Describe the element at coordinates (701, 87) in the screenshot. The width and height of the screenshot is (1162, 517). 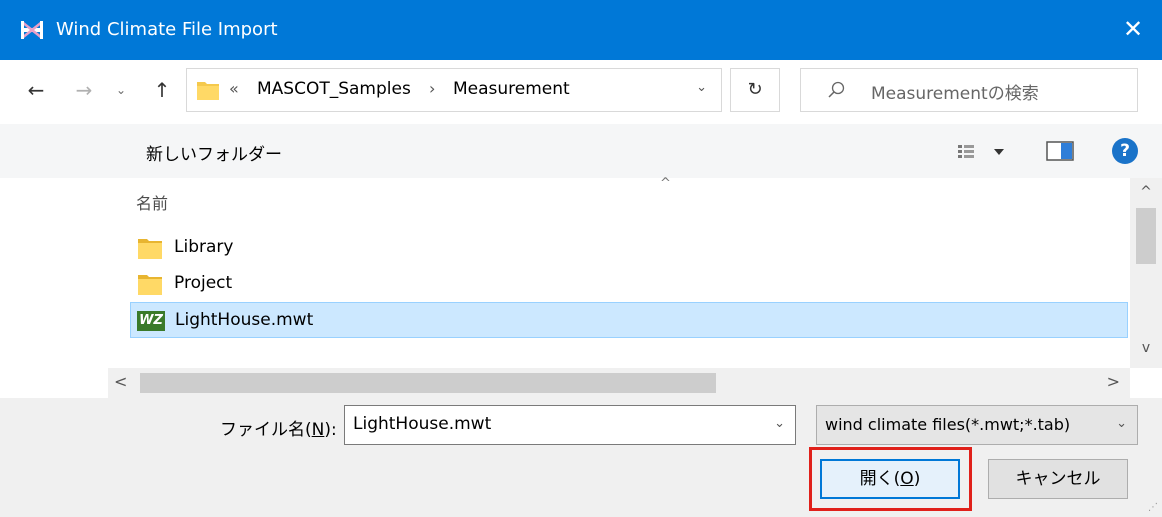
I see `address-dropdown-icon: ⌄` at that location.